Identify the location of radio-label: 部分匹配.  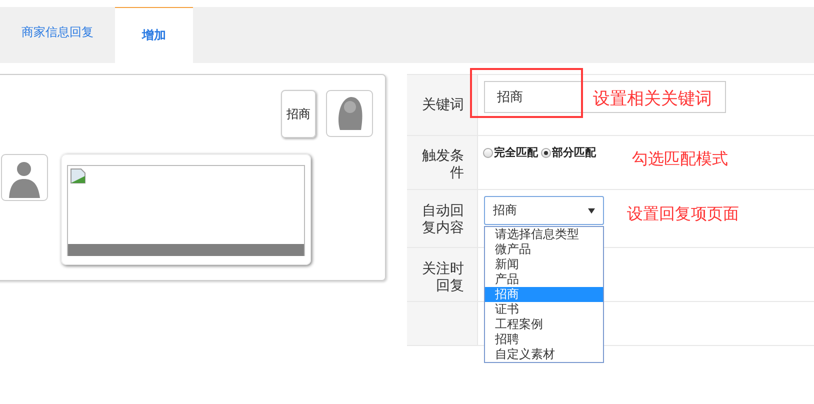
(574, 152).